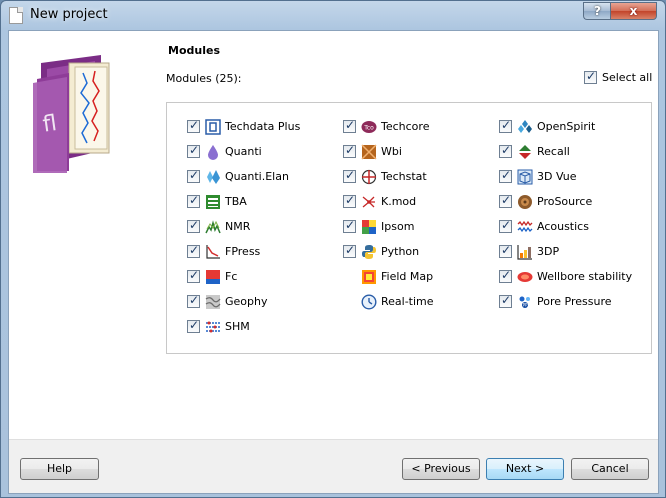 The height and width of the screenshot is (498, 666). What do you see at coordinates (59, 469) in the screenshot?
I see `help-button: Help` at bounding box center [59, 469].